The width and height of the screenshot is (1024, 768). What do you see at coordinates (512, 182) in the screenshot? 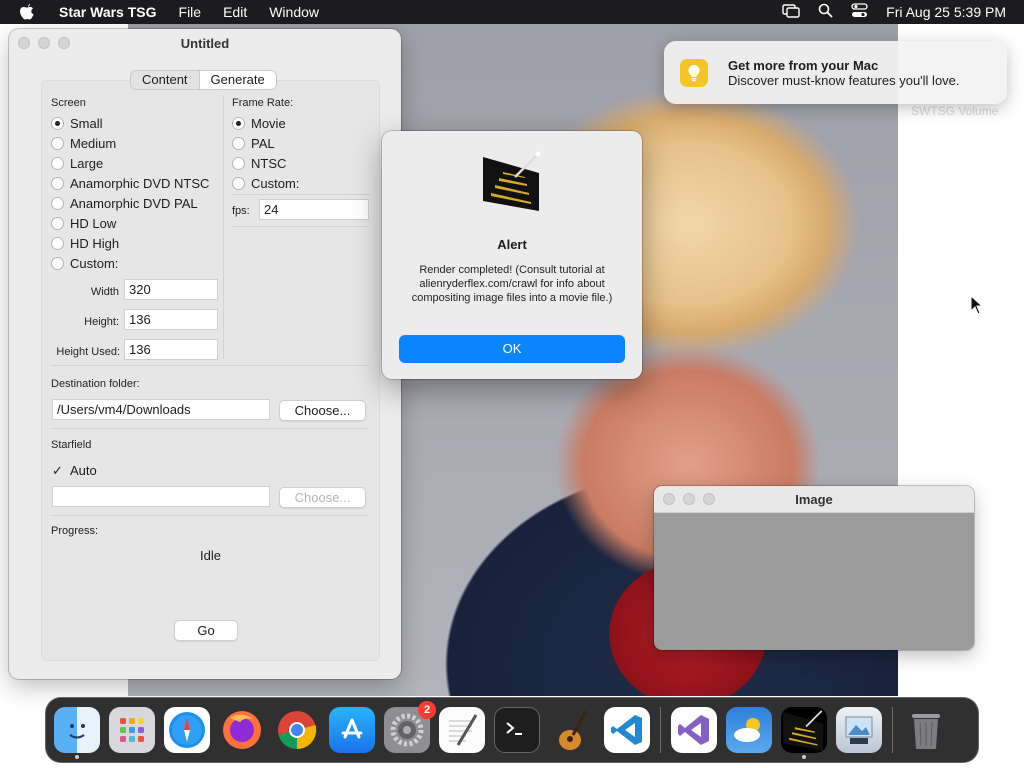
I see `star-wars-crawl-icon` at bounding box center [512, 182].